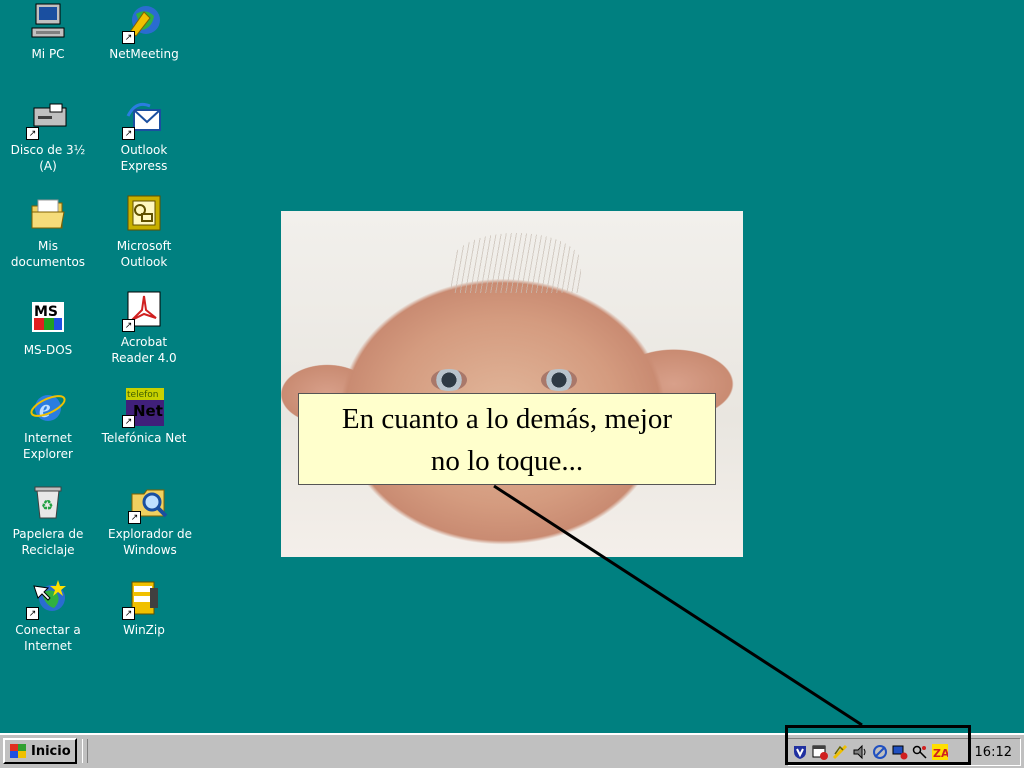 This screenshot has width=1024, height=768. I want to click on desktop-icon-internet-explorer: e Internet Explorer, so click(48, 424).